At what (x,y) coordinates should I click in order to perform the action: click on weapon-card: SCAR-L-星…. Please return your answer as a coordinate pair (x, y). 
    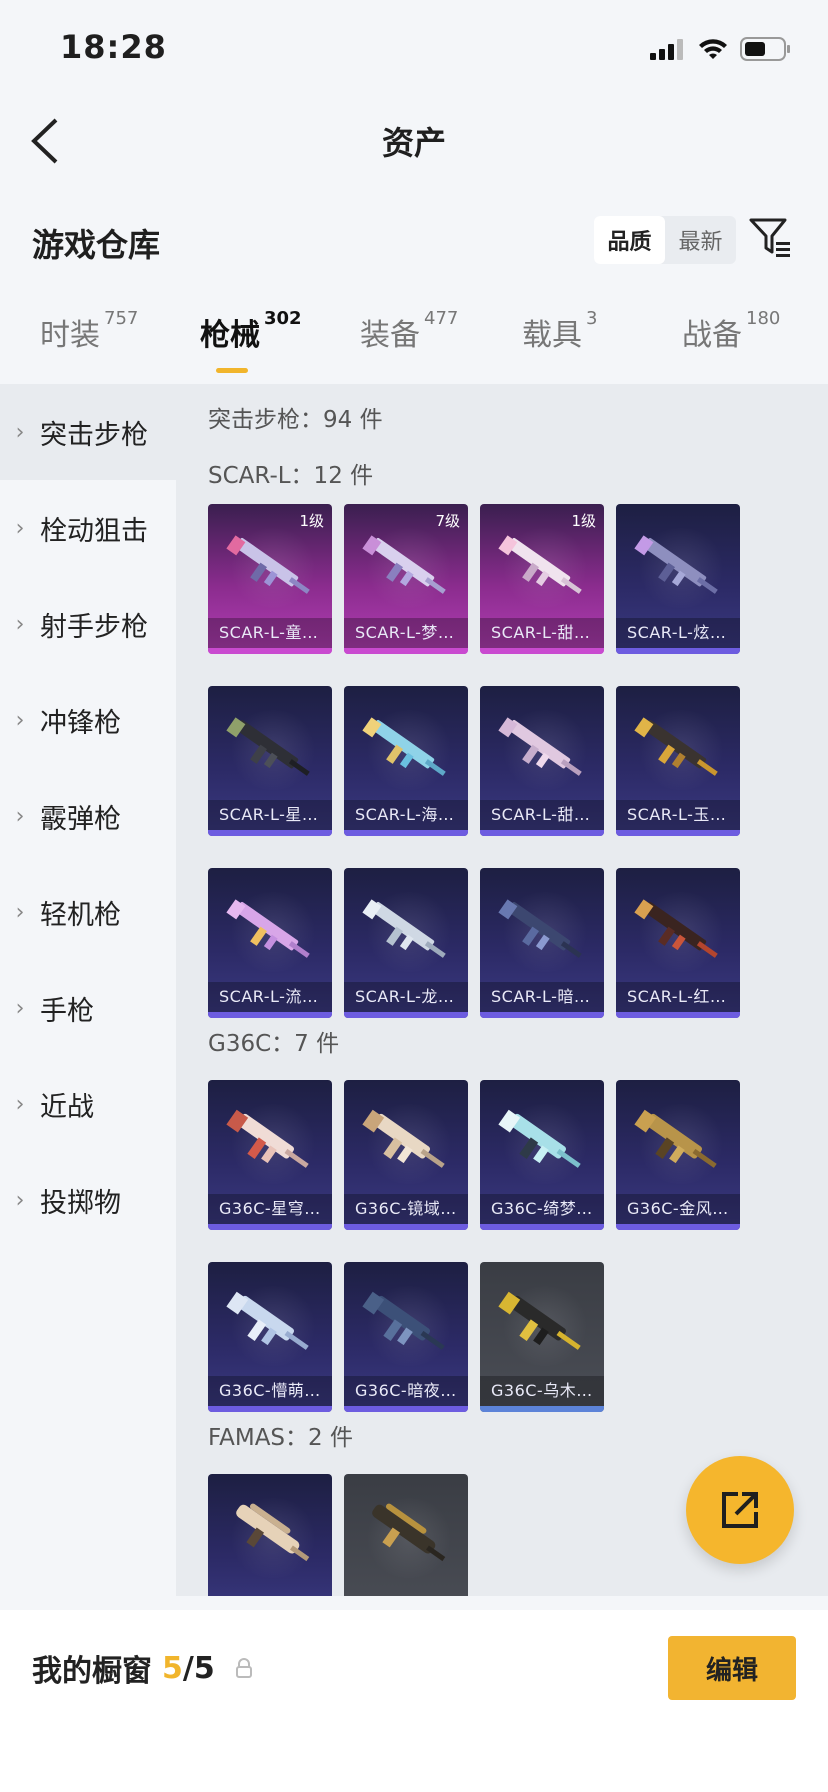
    Looking at the image, I should click on (270, 761).